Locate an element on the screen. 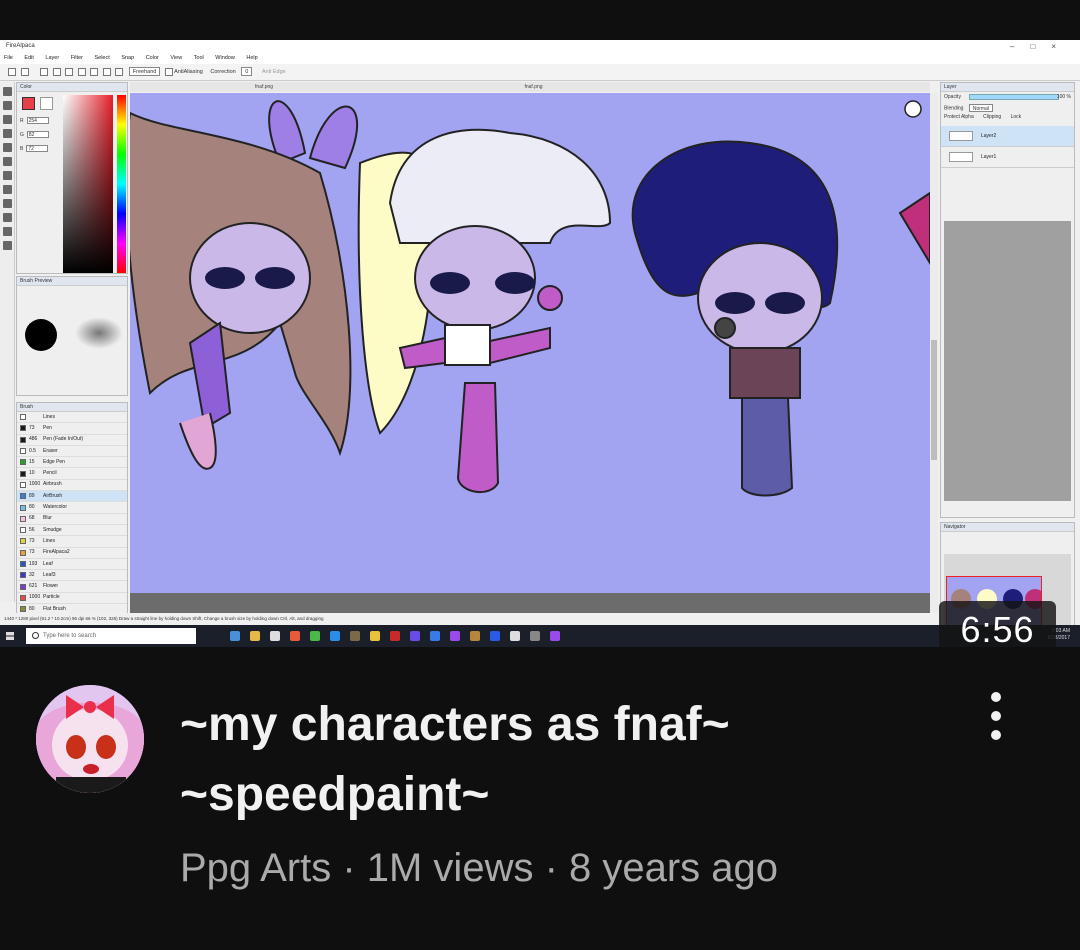  upload-age: 8 years ago is located at coordinates (674, 868).